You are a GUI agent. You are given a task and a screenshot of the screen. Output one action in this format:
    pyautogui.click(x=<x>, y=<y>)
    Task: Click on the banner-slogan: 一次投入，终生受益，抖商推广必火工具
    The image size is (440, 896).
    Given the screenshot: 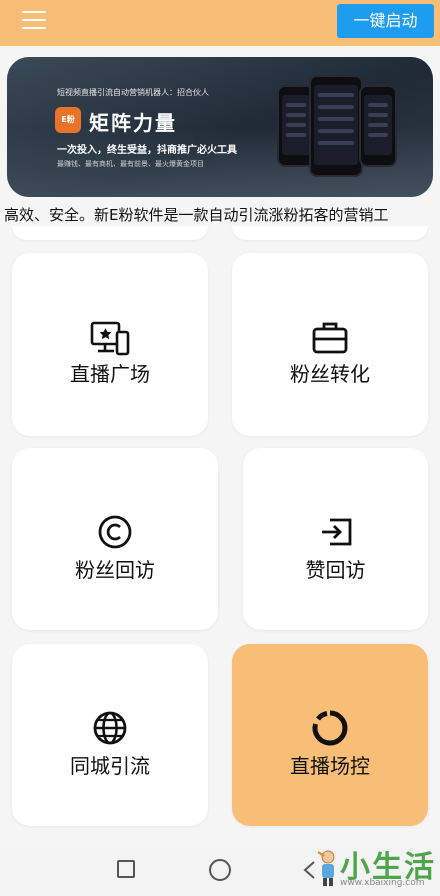 What is the action you would take?
    pyautogui.click(x=147, y=150)
    